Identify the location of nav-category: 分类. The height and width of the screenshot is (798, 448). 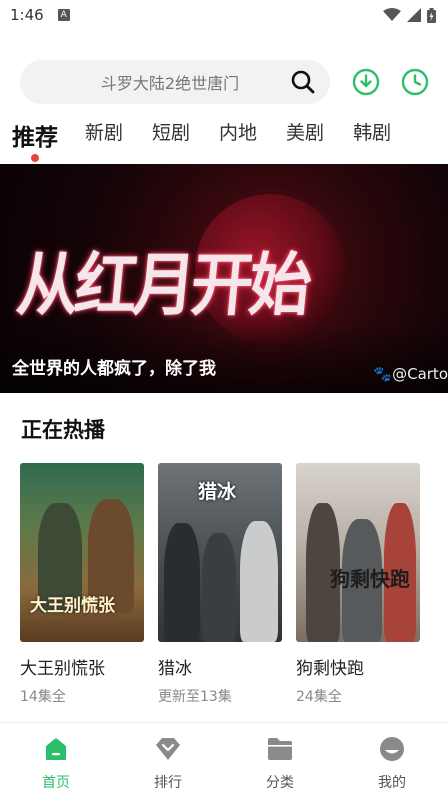
(280, 760).